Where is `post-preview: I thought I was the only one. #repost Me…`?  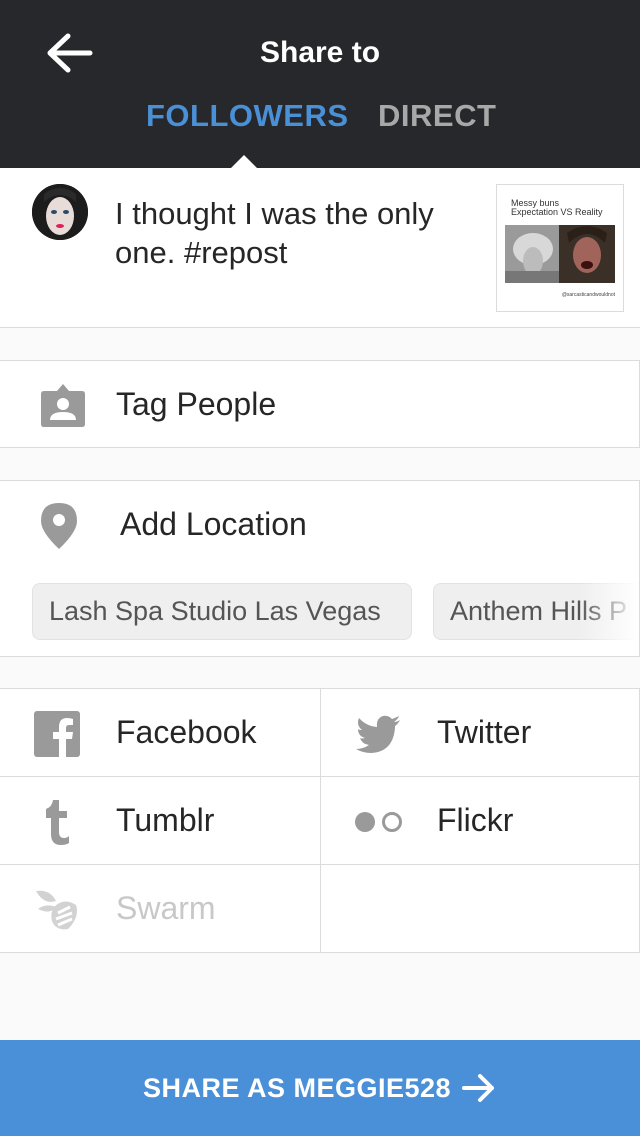 post-preview: I thought I was the only one. #repost Me… is located at coordinates (320, 248).